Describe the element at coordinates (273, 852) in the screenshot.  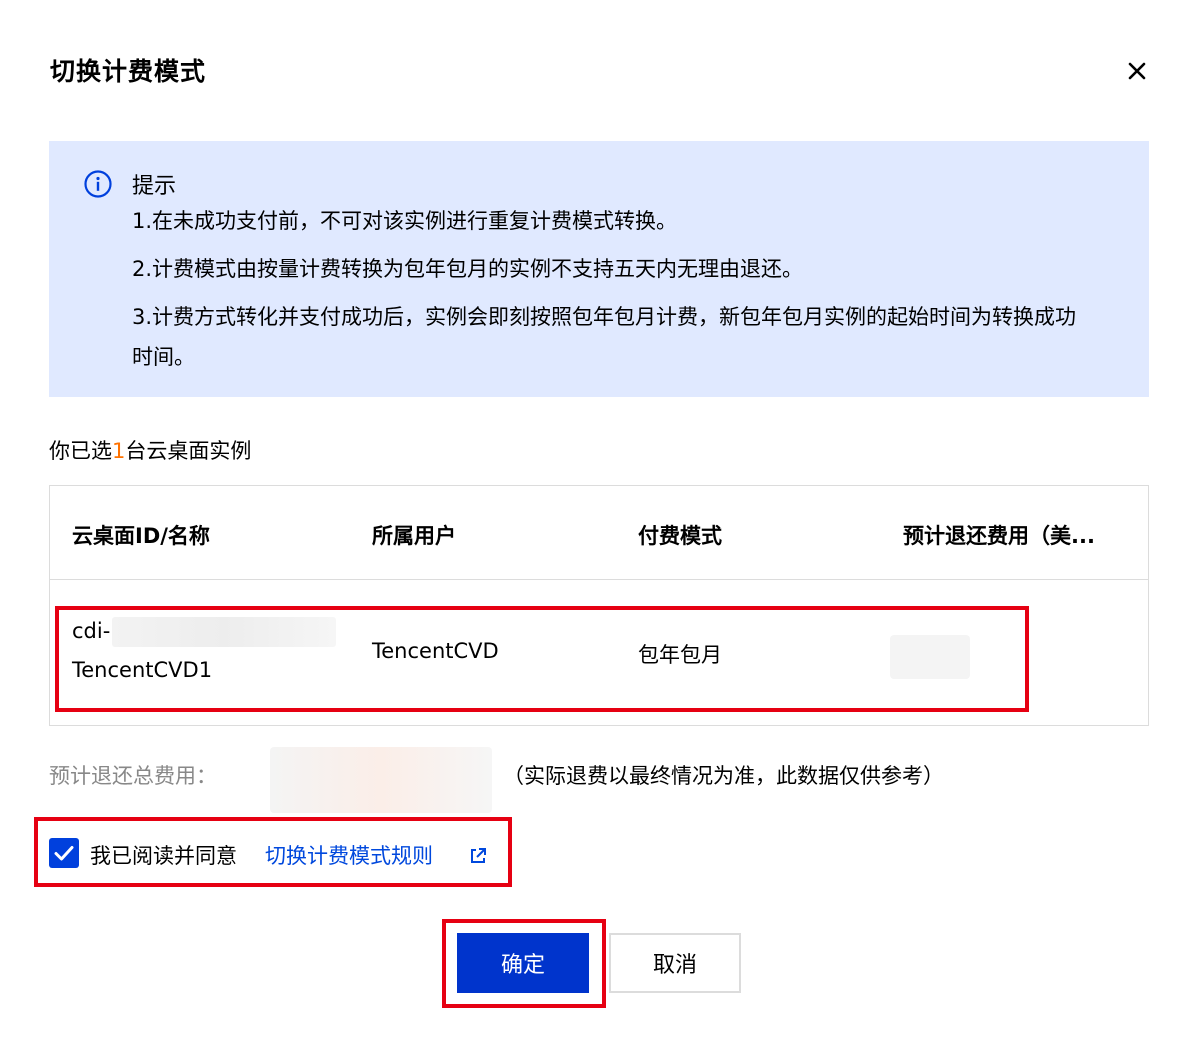
I see `highlight-agreement` at that location.